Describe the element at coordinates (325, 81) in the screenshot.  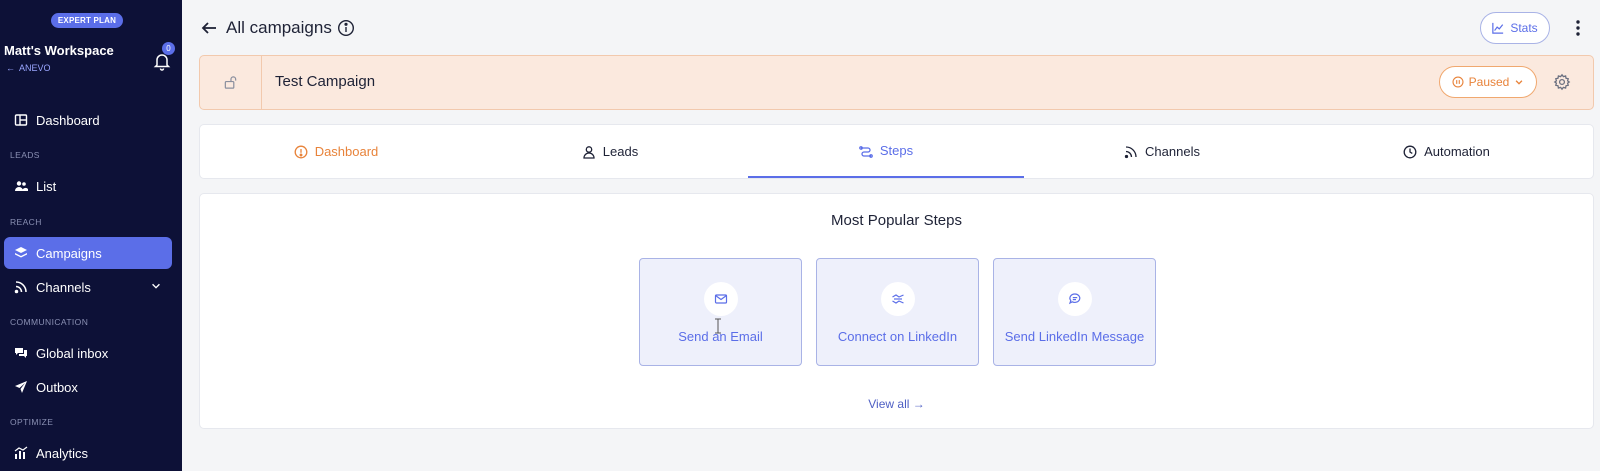
I see `campaign-name: Test Campaign` at that location.